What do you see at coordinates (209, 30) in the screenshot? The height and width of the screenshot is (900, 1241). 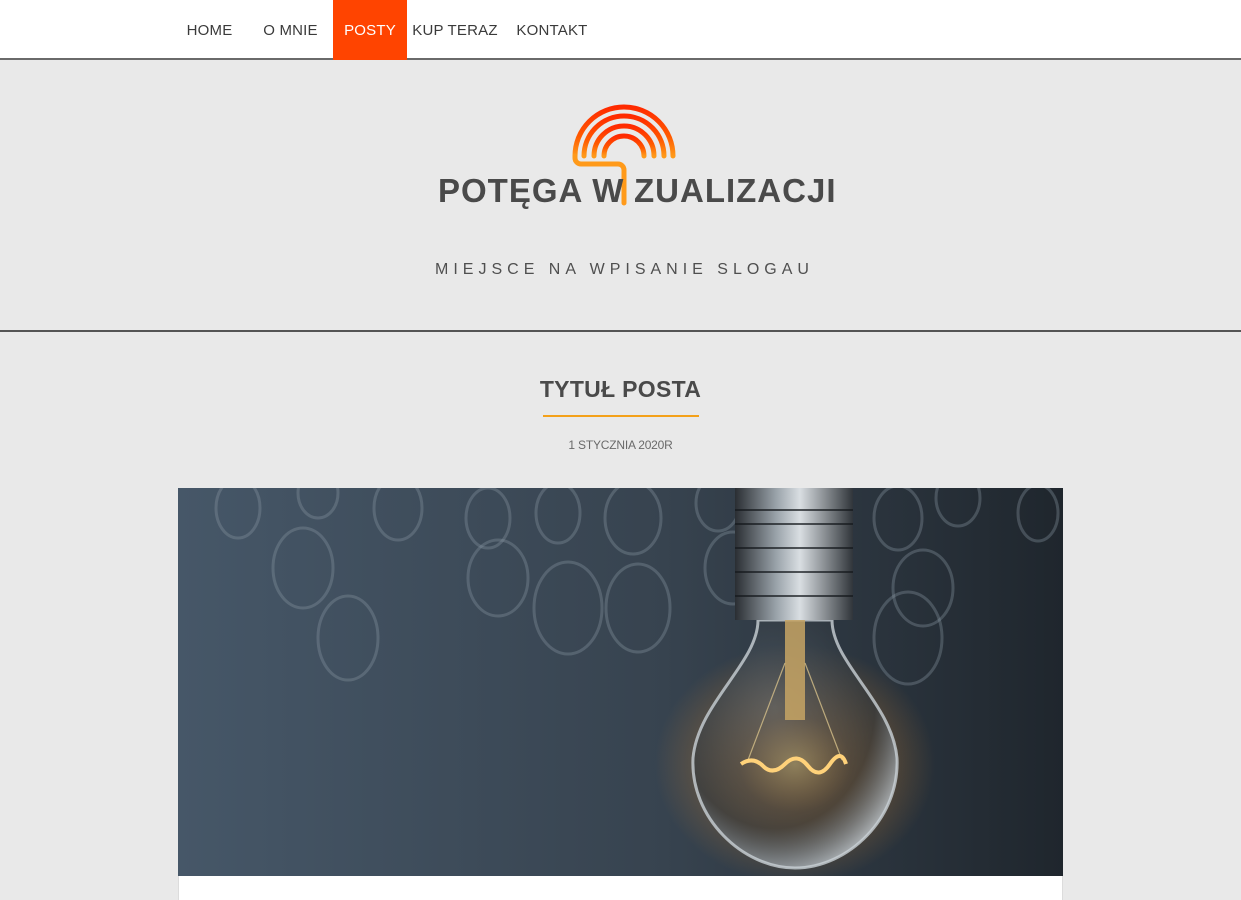 I see `nav-item-home: HOME` at bounding box center [209, 30].